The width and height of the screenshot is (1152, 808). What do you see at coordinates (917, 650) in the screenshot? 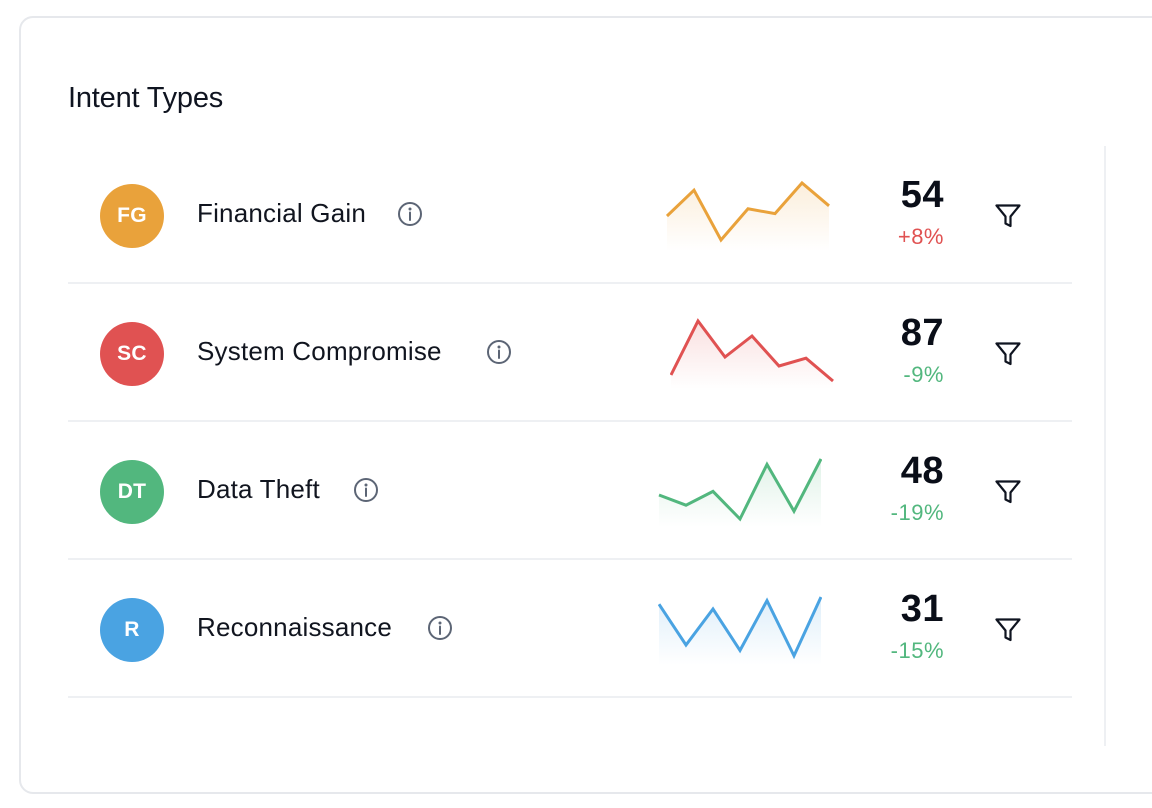
I see `trend-change: -15%` at bounding box center [917, 650].